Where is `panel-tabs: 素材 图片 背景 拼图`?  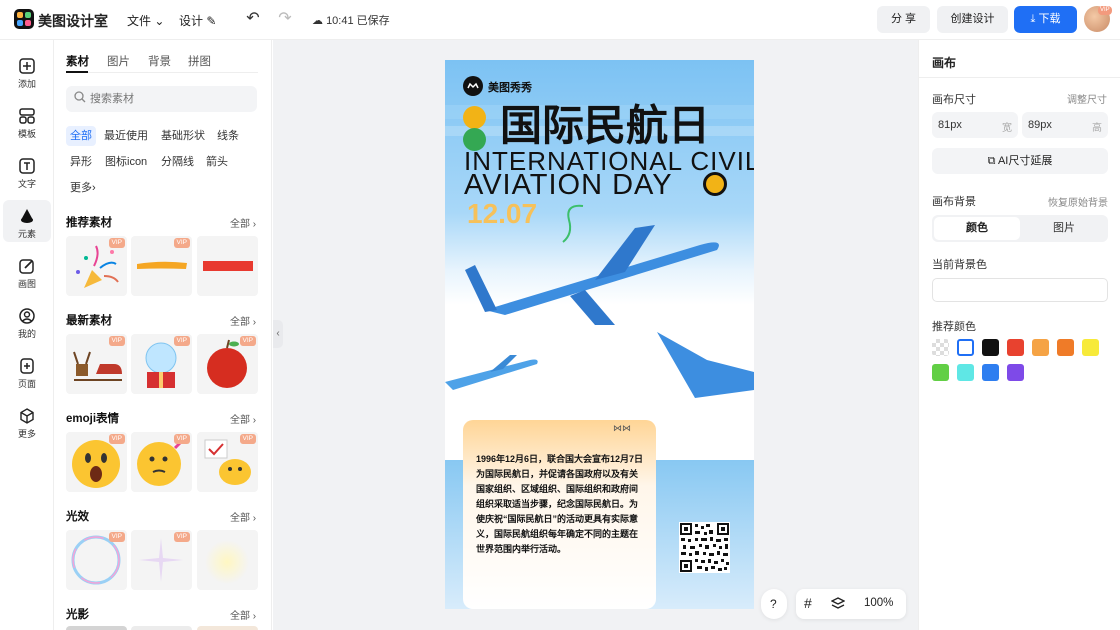
panel-tabs: 素材 图片 背景 拼图 is located at coordinates (162, 63).